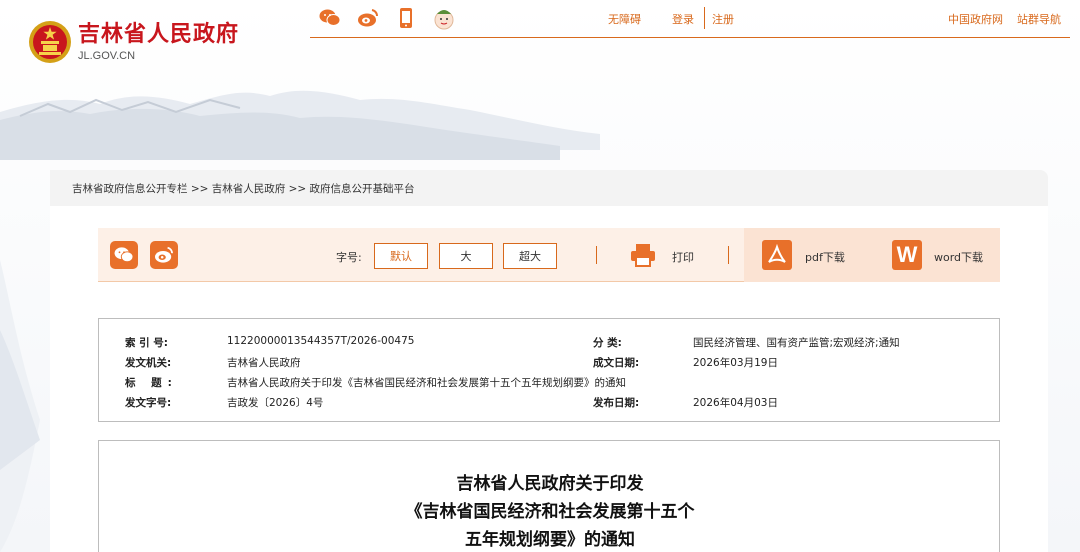 This screenshot has height=552, width=1080. What do you see at coordinates (643, 255) in the screenshot?
I see `printer-icon` at bounding box center [643, 255].